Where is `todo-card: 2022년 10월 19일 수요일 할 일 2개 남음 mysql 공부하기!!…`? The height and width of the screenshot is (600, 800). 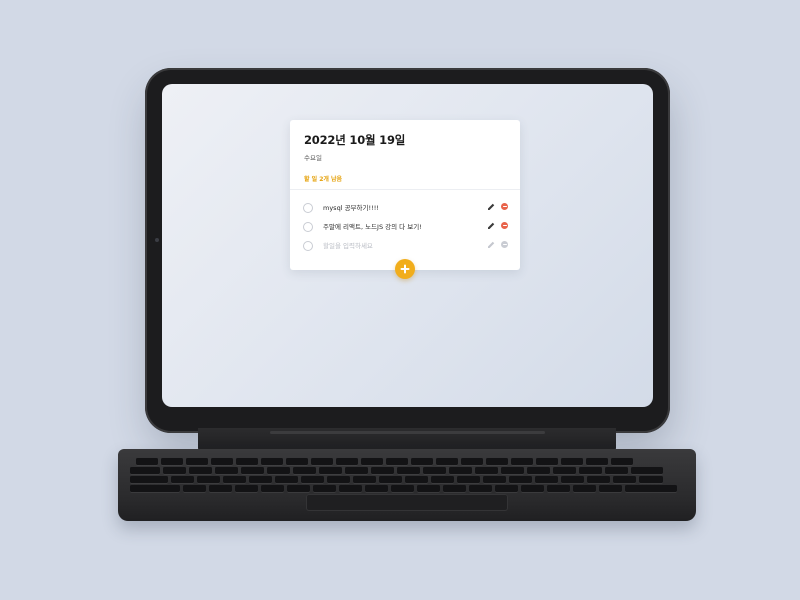
todo-card: 2022년 10월 19일 수요일 할 일 2개 남음 mysql 공부하기!!… is located at coordinates (405, 195).